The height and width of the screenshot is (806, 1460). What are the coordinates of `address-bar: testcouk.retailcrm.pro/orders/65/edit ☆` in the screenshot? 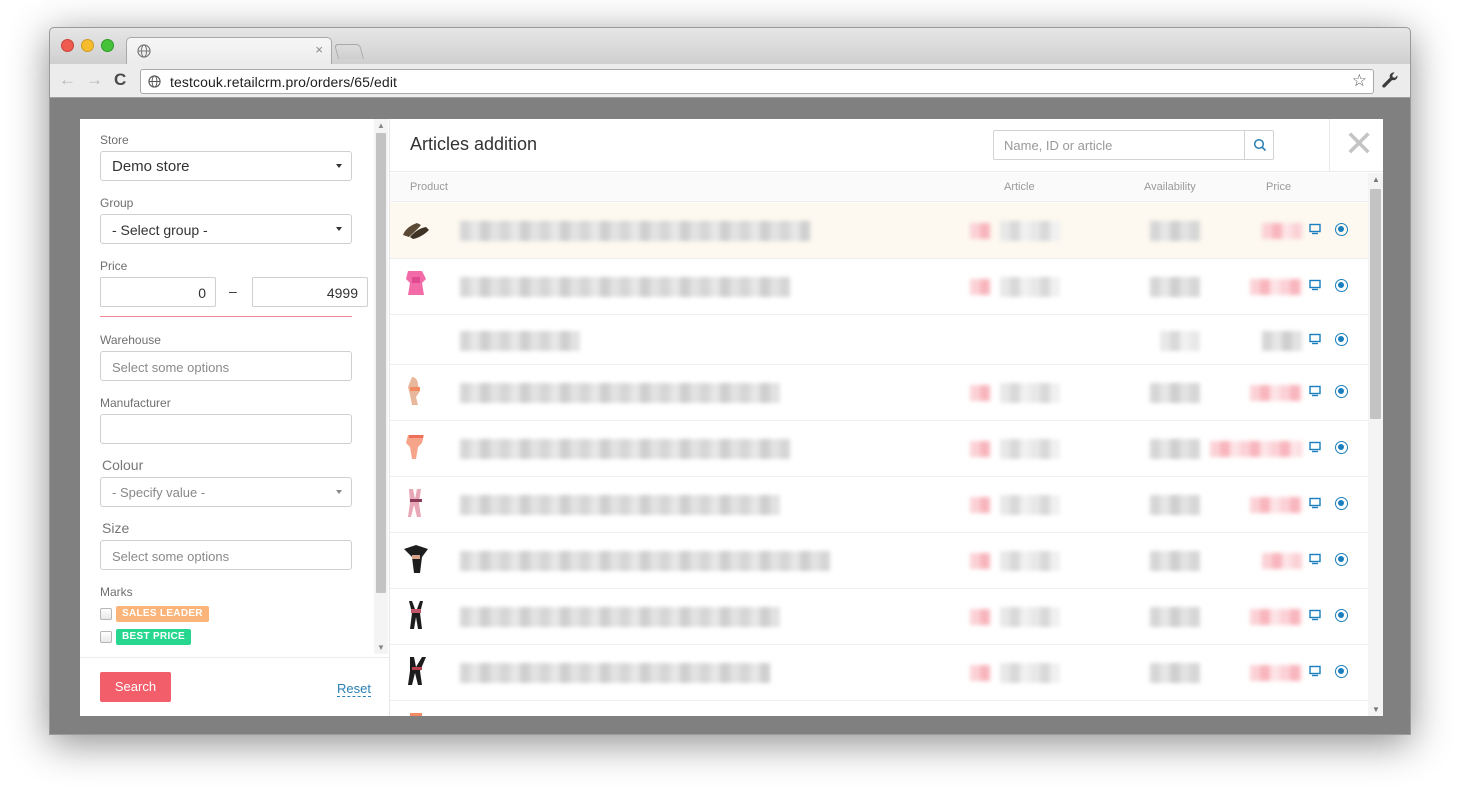 It's located at (757, 81).